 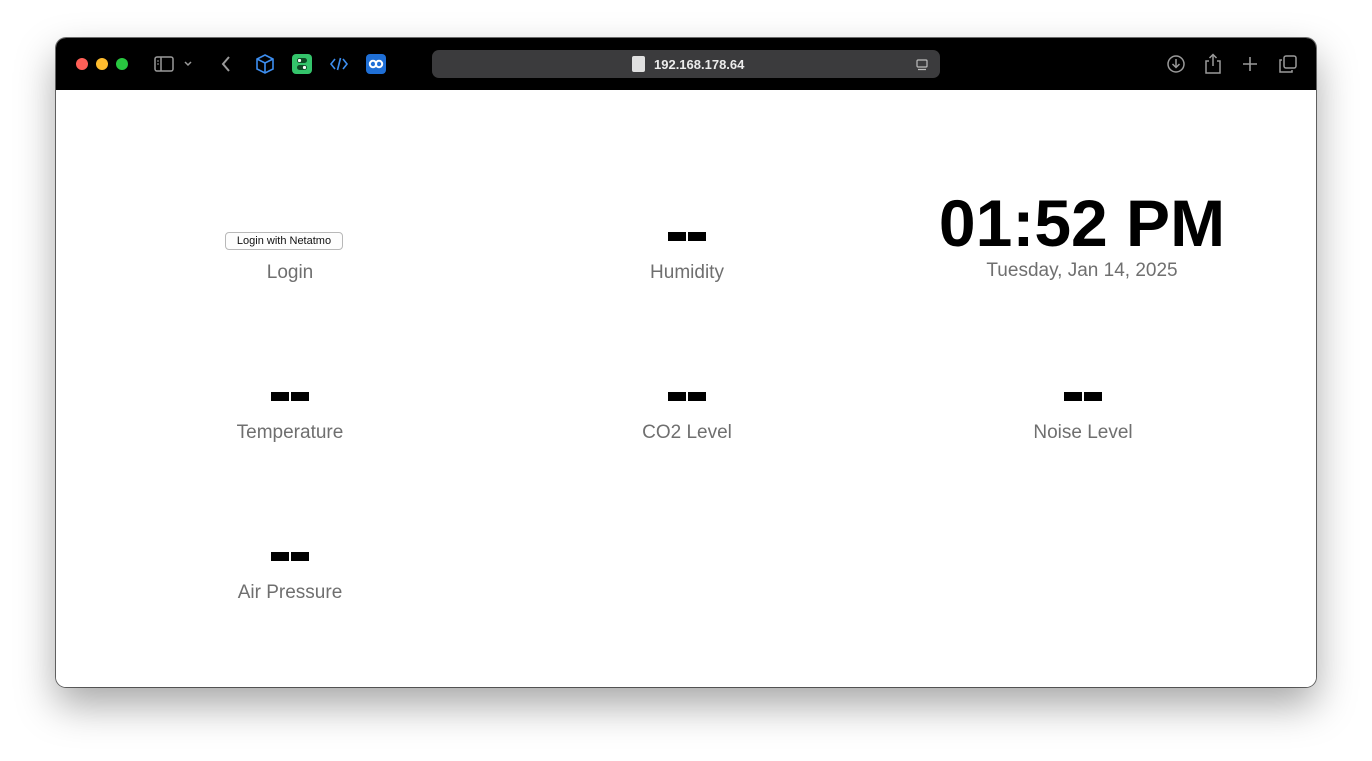 I want to click on address-bar: 192.168.178.64, so click(x=686, y=64).